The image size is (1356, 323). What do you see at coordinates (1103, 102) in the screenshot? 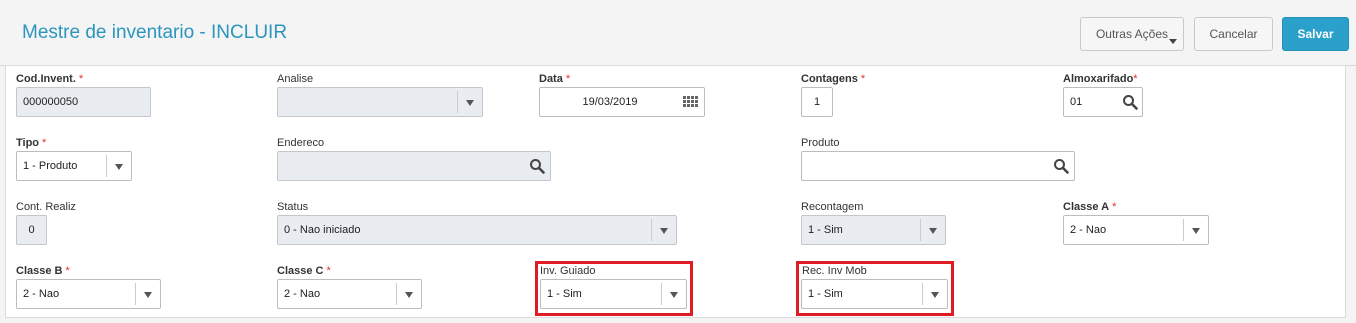
I see `almoxarifado-field: 01` at bounding box center [1103, 102].